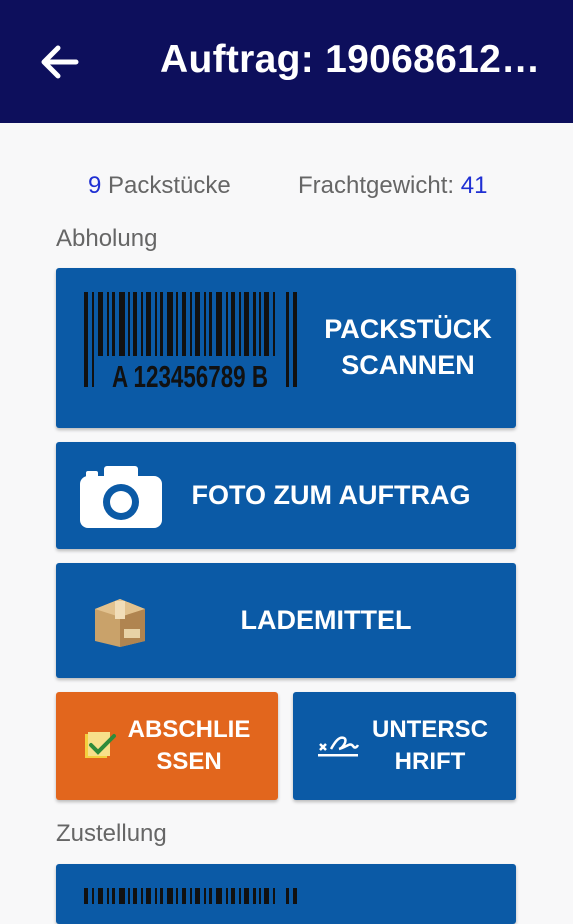 The height and width of the screenshot is (924, 573). What do you see at coordinates (100, 745) in the screenshot?
I see `checklist-icon` at bounding box center [100, 745].